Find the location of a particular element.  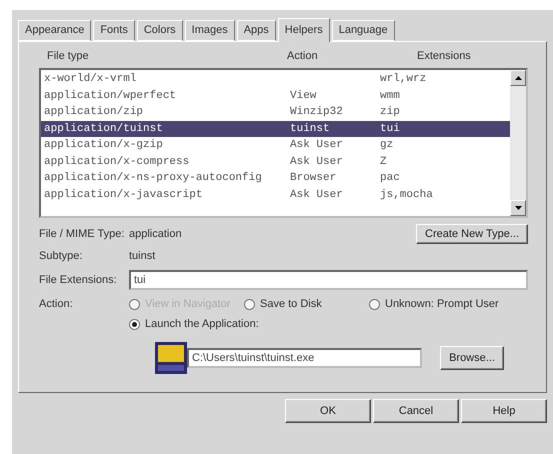

tab: Images is located at coordinates (209, 30).